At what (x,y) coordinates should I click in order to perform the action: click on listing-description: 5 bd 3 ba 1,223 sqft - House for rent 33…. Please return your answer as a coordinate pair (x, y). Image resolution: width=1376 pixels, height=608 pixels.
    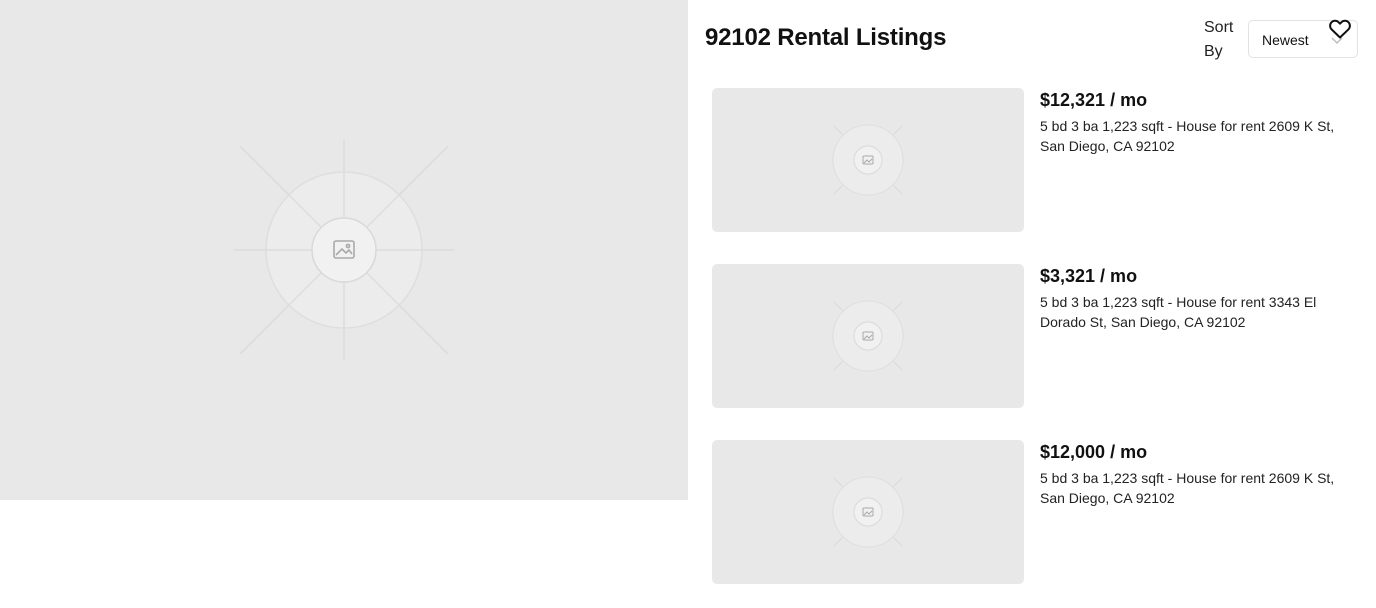
    Looking at the image, I should click on (1178, 312).